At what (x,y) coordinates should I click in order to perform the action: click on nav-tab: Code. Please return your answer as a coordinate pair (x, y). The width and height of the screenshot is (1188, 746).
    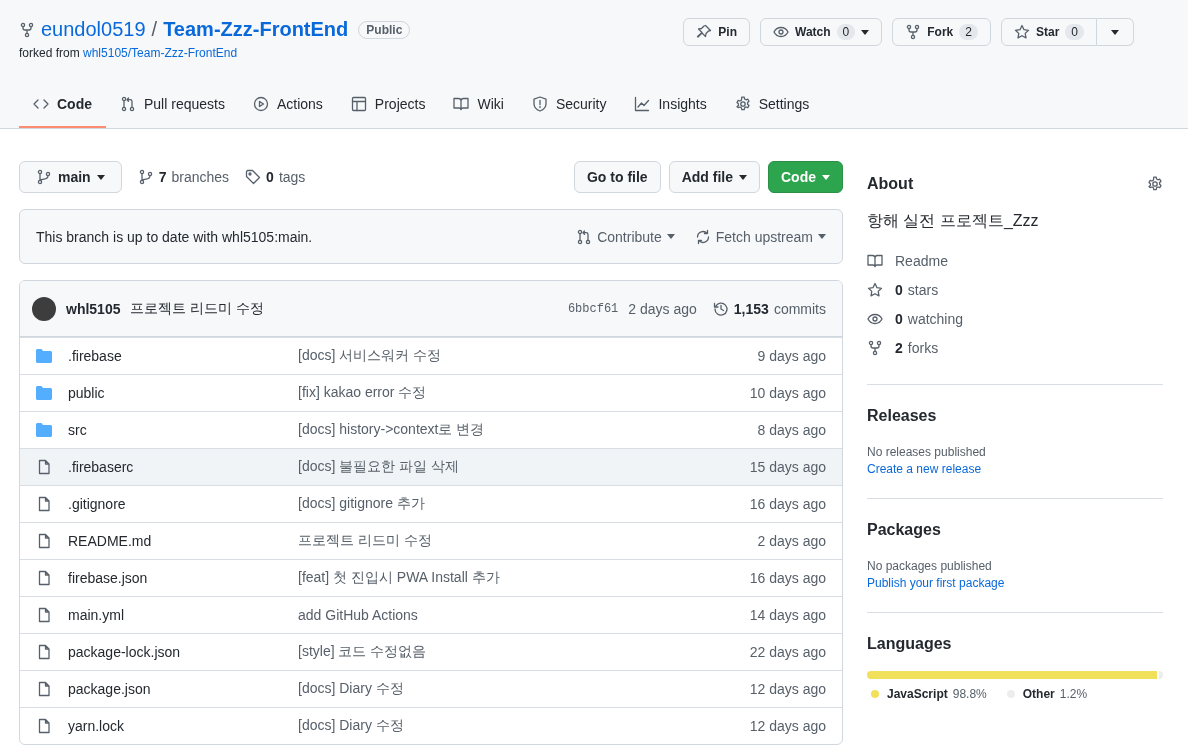
    Looking at the image, I should click on (62, 105).